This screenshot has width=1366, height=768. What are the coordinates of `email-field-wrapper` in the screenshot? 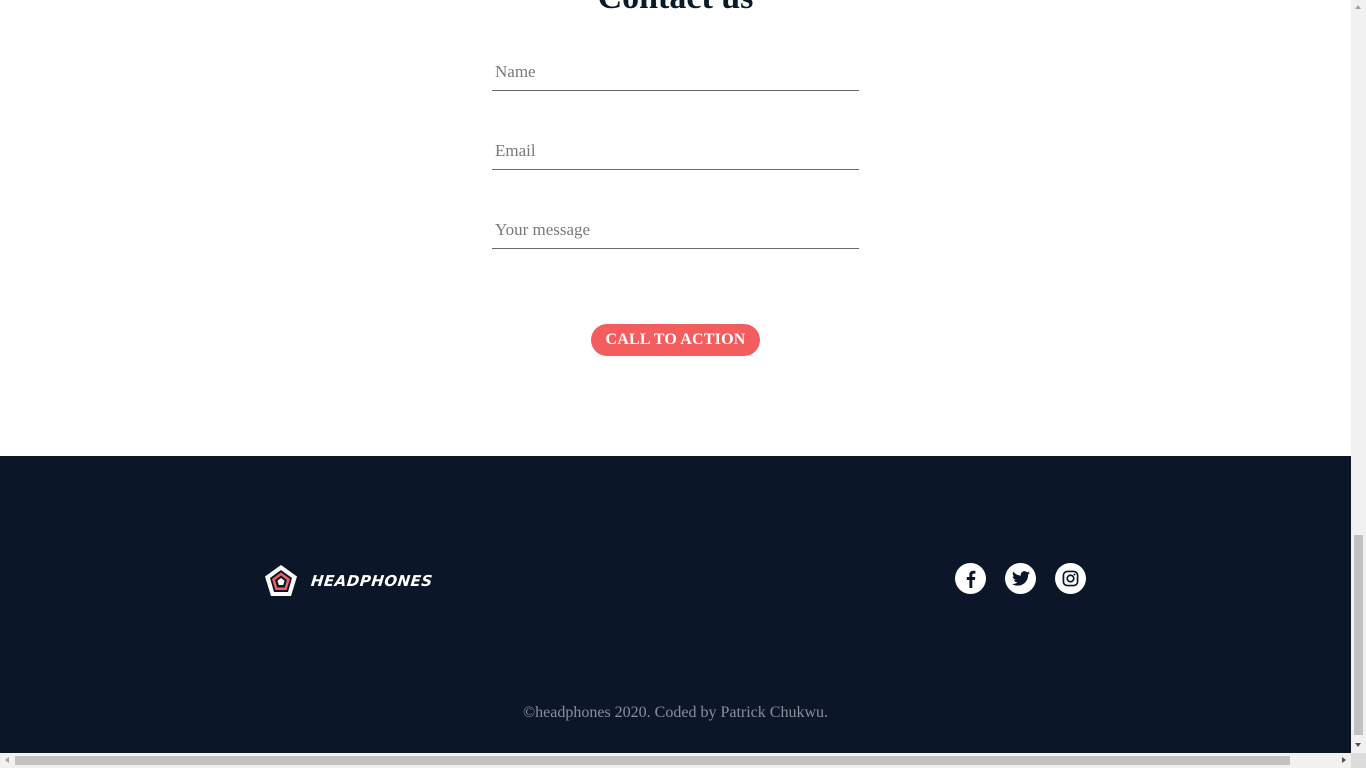 It's located at (675, 151).